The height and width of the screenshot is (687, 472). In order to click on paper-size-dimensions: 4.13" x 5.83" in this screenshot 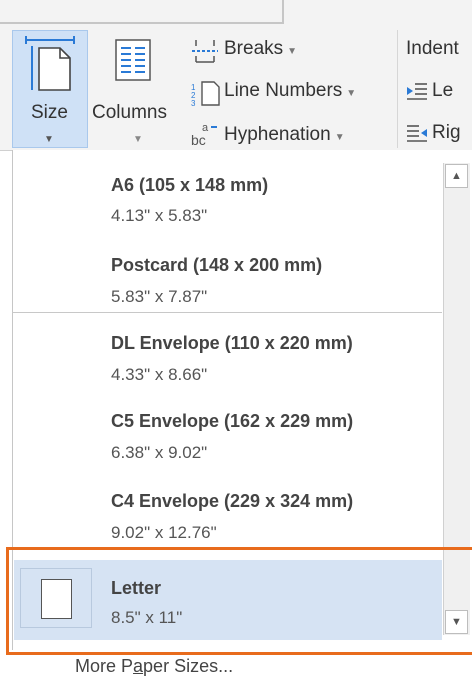, I will do `click(159, 215)`.